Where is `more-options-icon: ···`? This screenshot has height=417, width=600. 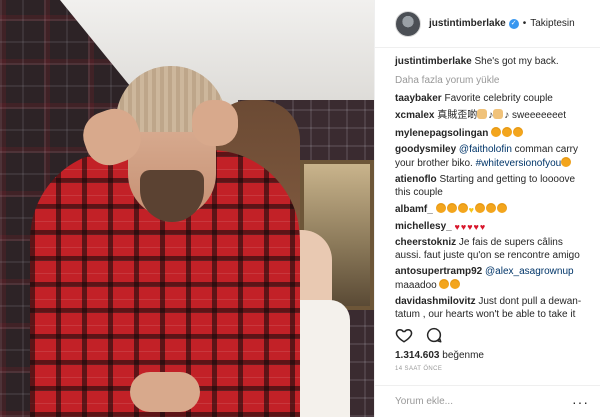 more-options-icon: ··· is located at coordinates (580, 402).